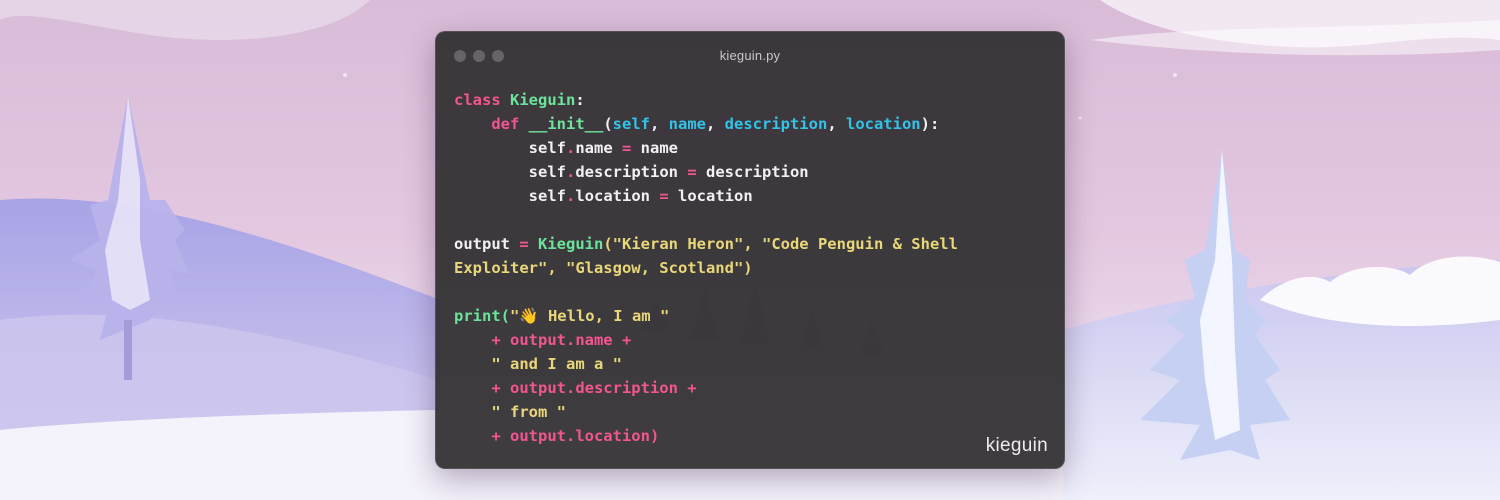 The image size is (1500, 500). Describe the element at coordinates (575, 388) in the screenshot. I see `code-token: + output.description +` at that location.